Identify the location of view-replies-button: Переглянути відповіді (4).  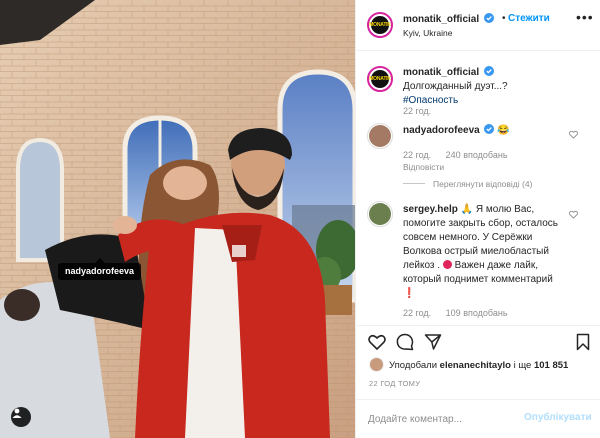
(467, 184).